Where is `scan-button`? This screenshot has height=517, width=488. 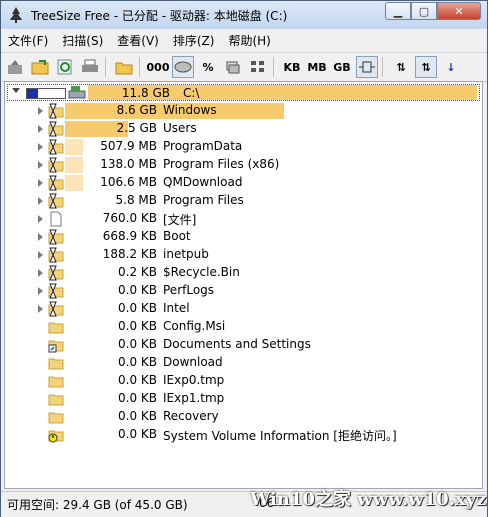
scan-button is located at coordinates (40, 67).